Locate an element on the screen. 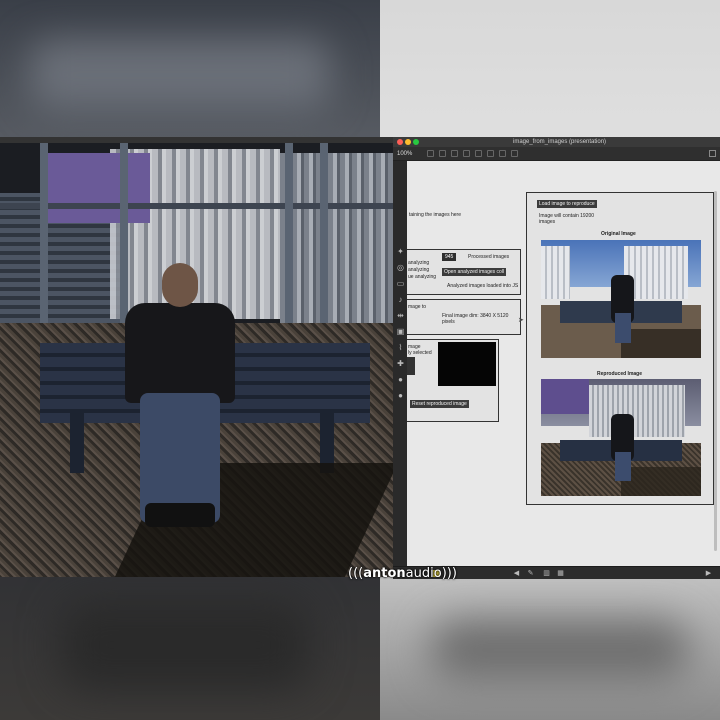 The height and width of the screenshot is (720, 720). status-text: ue analyzing is located at coordinates (422, 277).